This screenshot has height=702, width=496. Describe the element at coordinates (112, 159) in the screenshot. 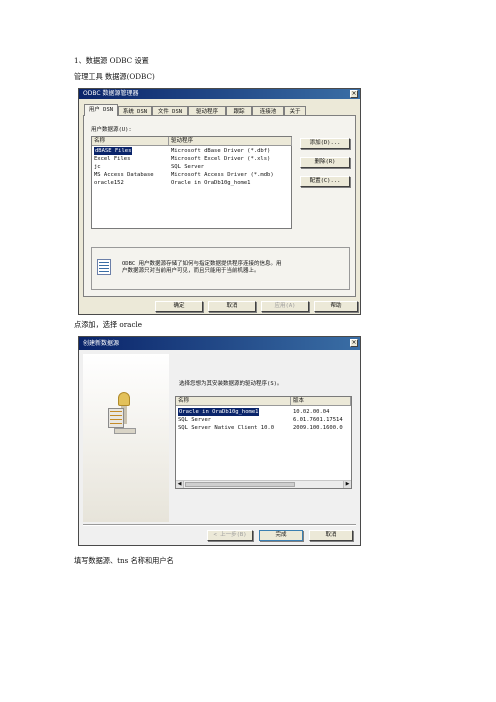

I see `dsn-name: Excel Files` at that location.